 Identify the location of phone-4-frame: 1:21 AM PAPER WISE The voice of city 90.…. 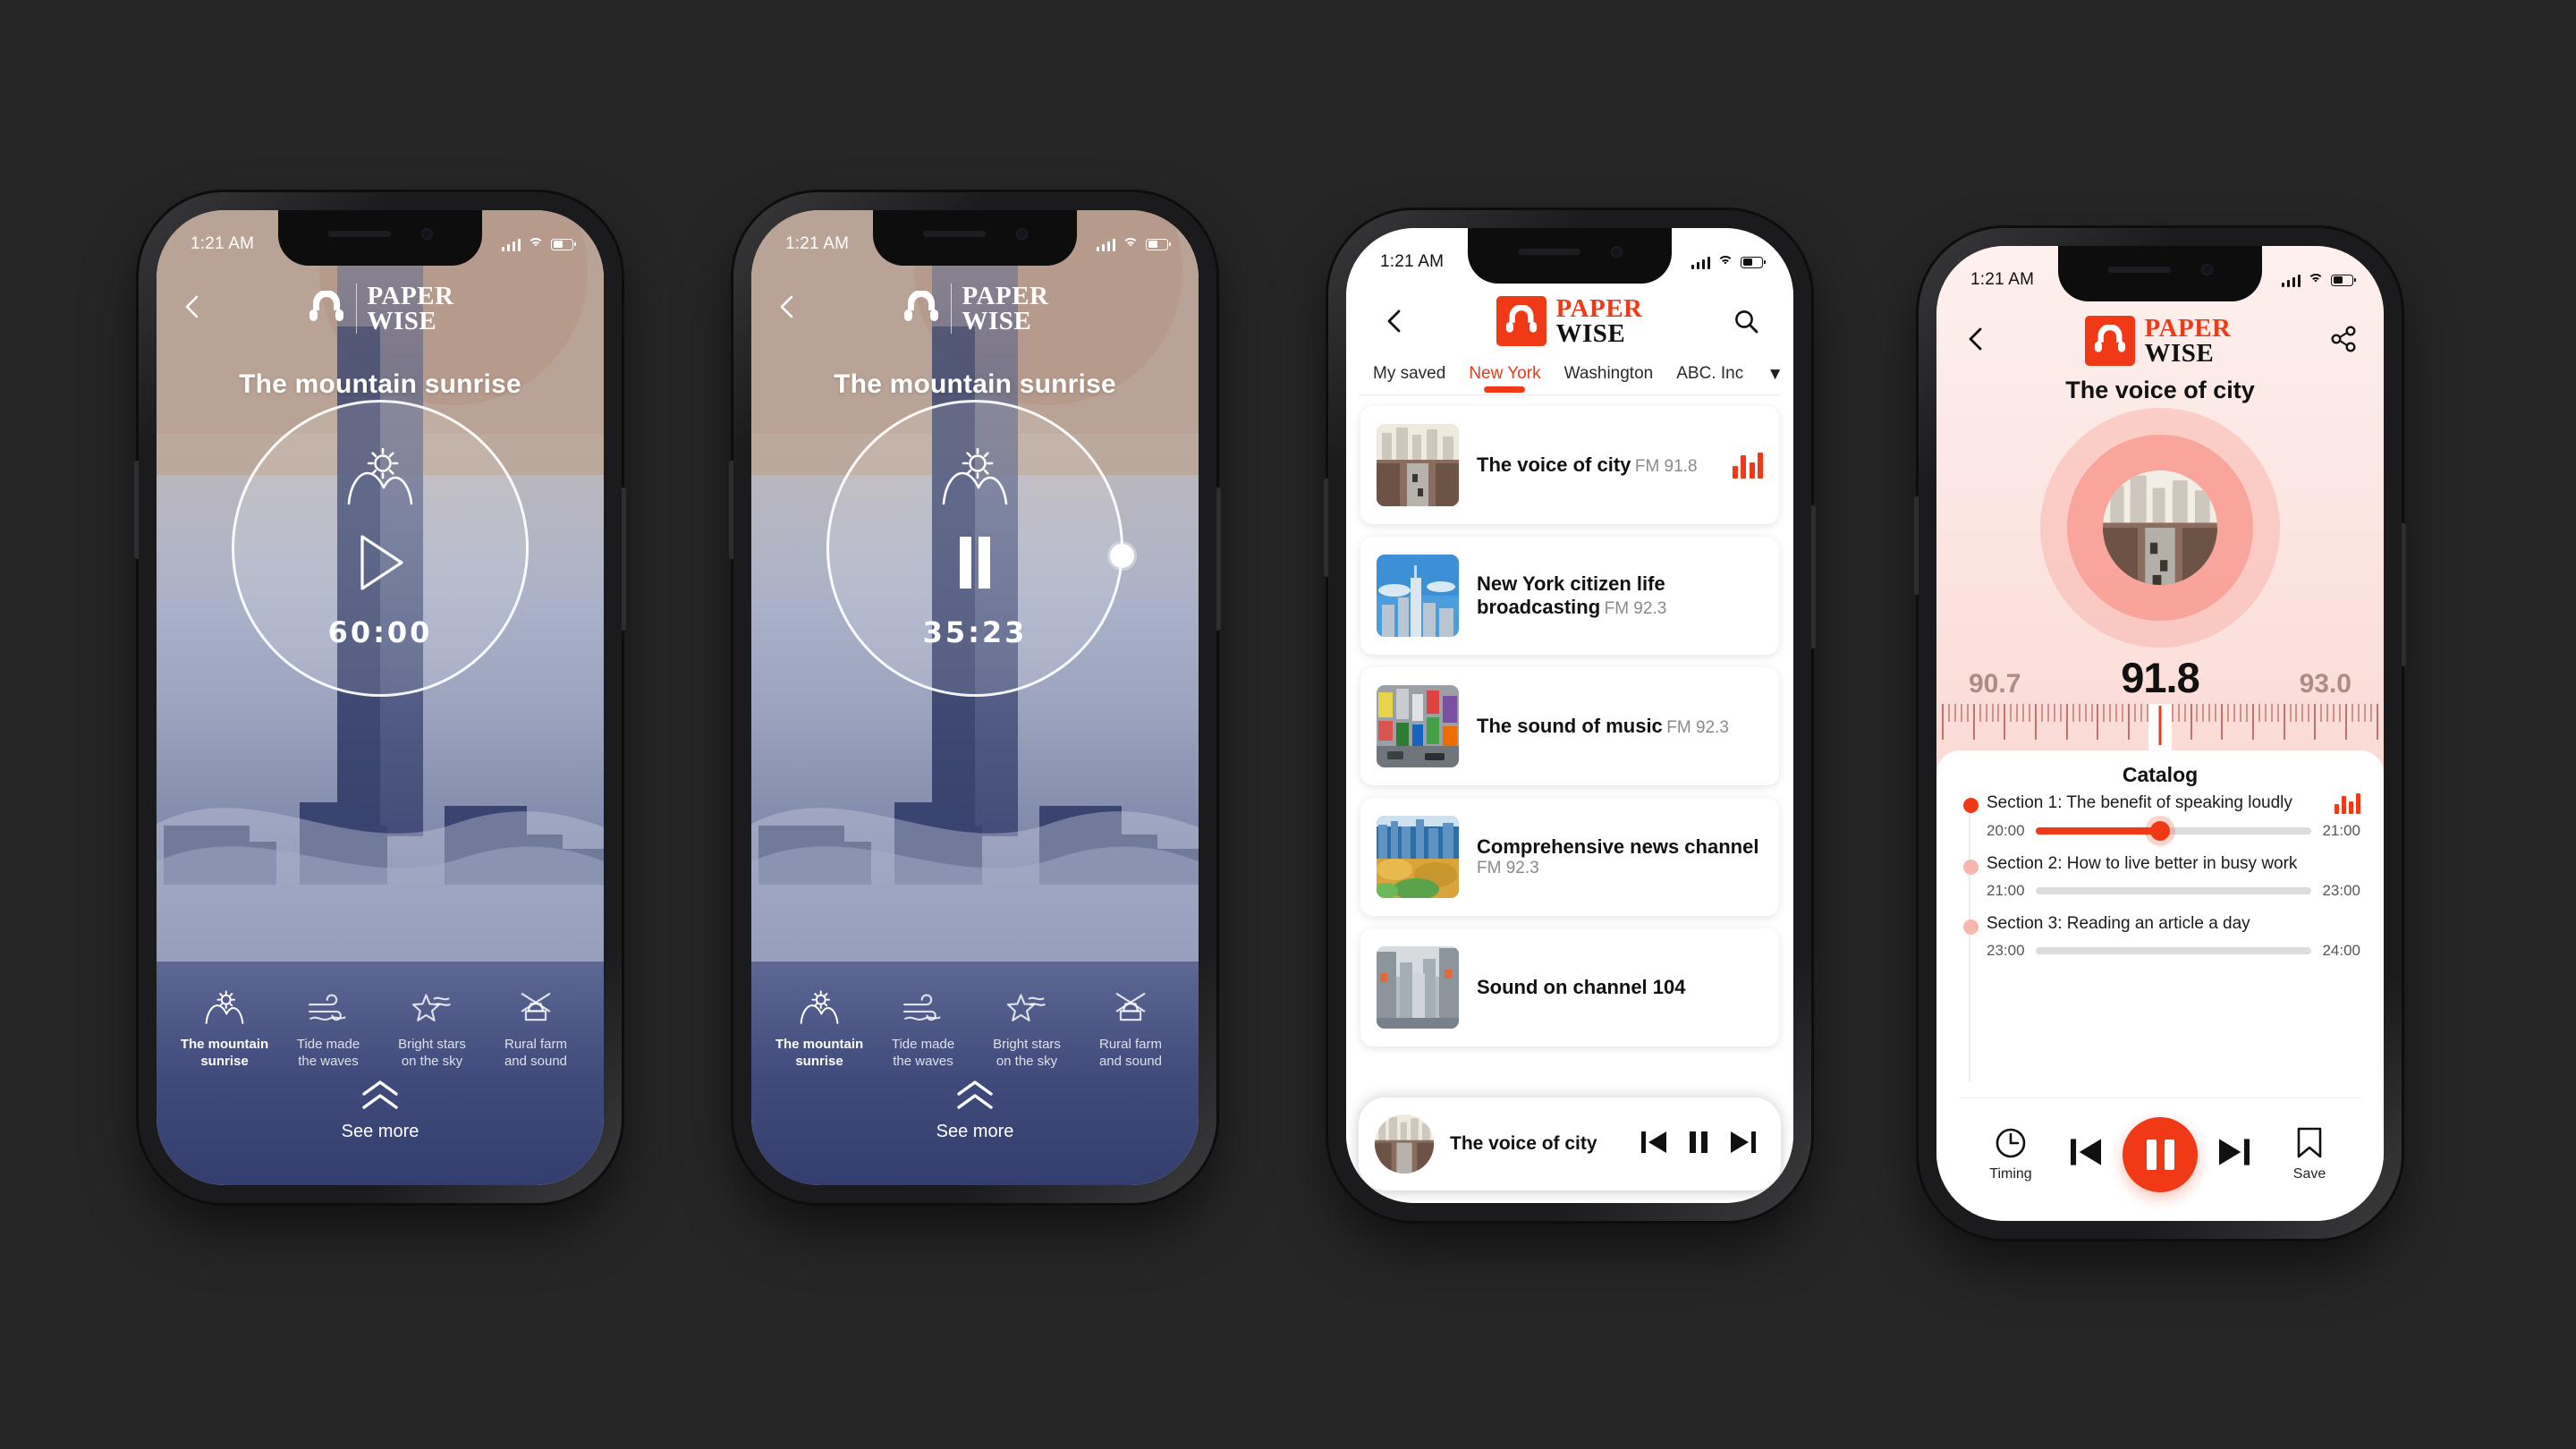
(2160, 733).